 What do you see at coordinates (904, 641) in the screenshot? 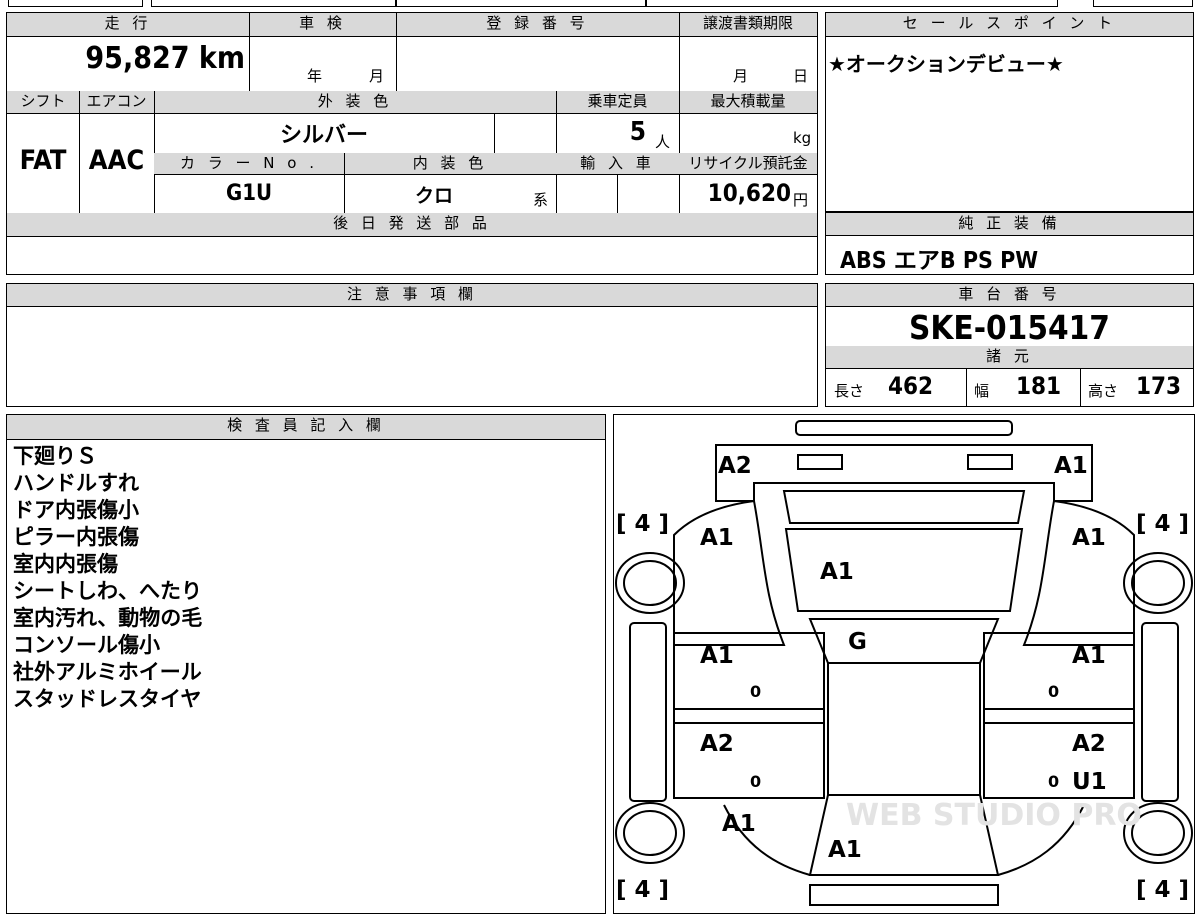
I see `windshield-shape` at bounding box center [904, 641].